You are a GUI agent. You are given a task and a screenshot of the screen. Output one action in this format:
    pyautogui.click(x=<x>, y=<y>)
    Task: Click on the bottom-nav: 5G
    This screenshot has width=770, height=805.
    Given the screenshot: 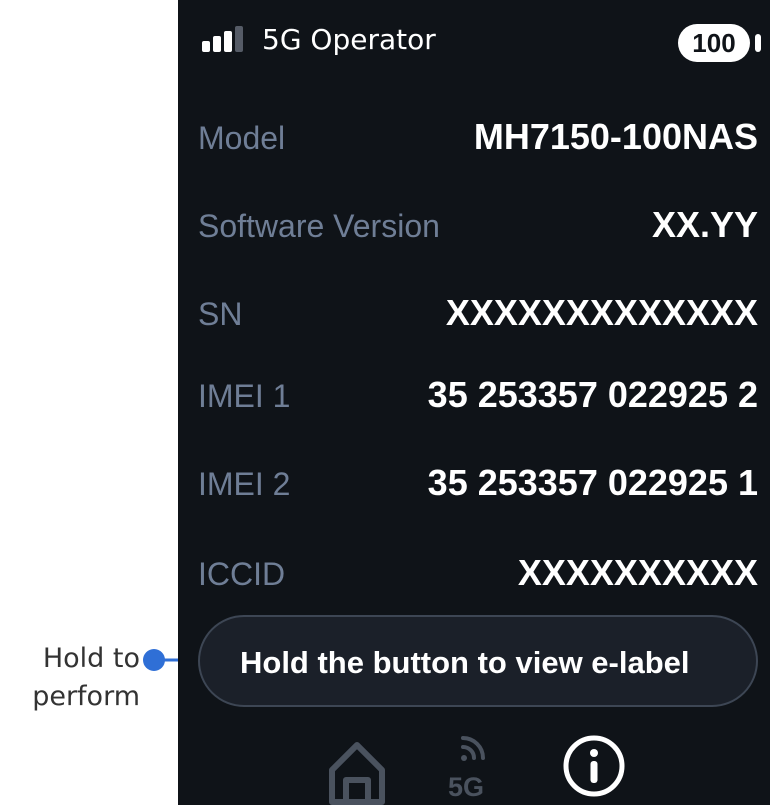 What is the action you would take?
    pyautogui.click(x=474, y=762)
    